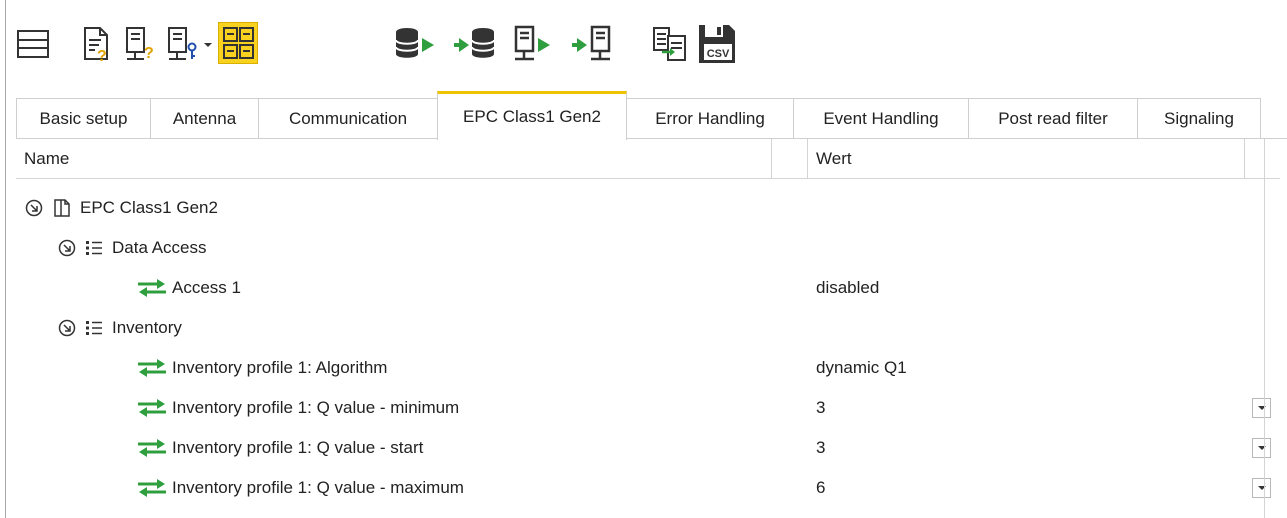 The width and height of the screenshot is (1287, 518). What do you see at coordinates (33, 44) in the screenshot?
I see `panel-layout-icon` at bounding box center [33, 44].